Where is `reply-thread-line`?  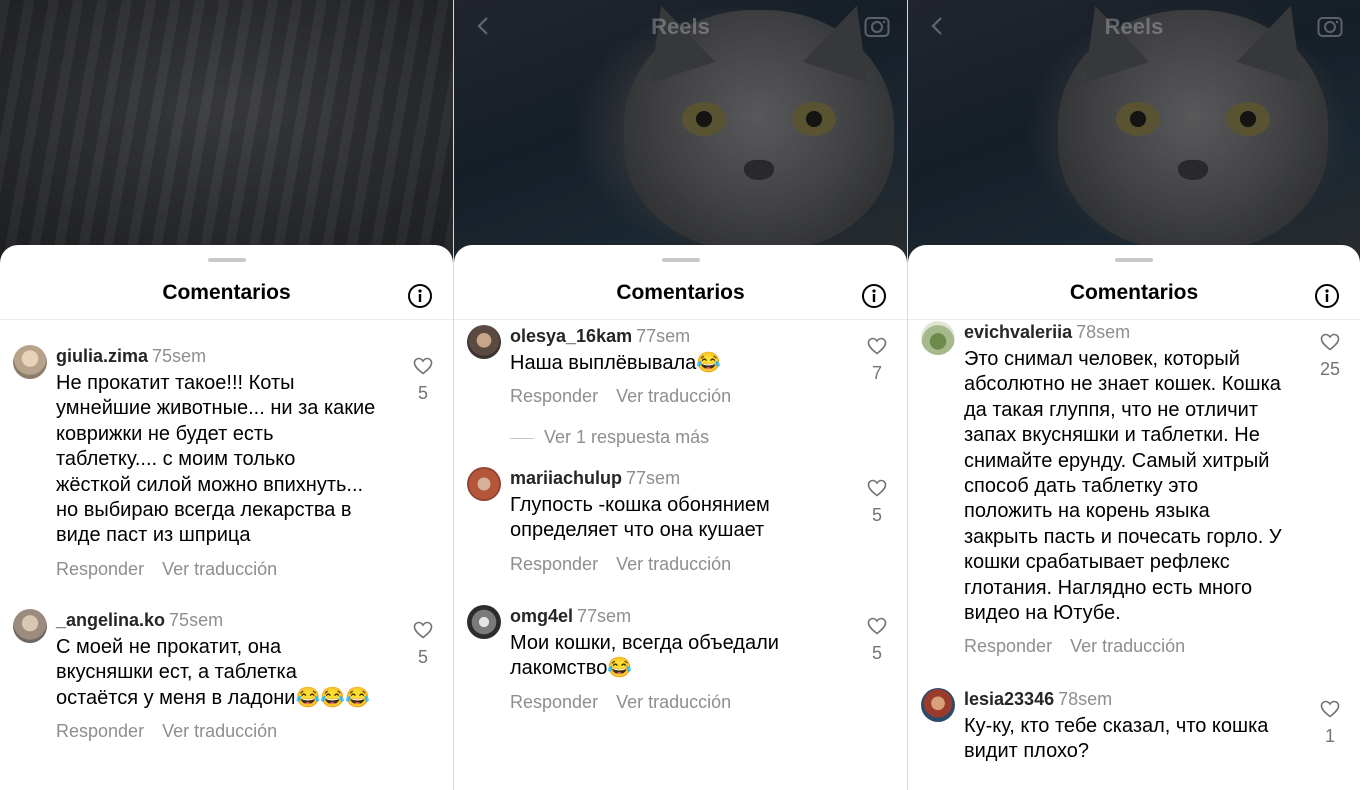 reply-thread-line is located at coordinates (522, 438).